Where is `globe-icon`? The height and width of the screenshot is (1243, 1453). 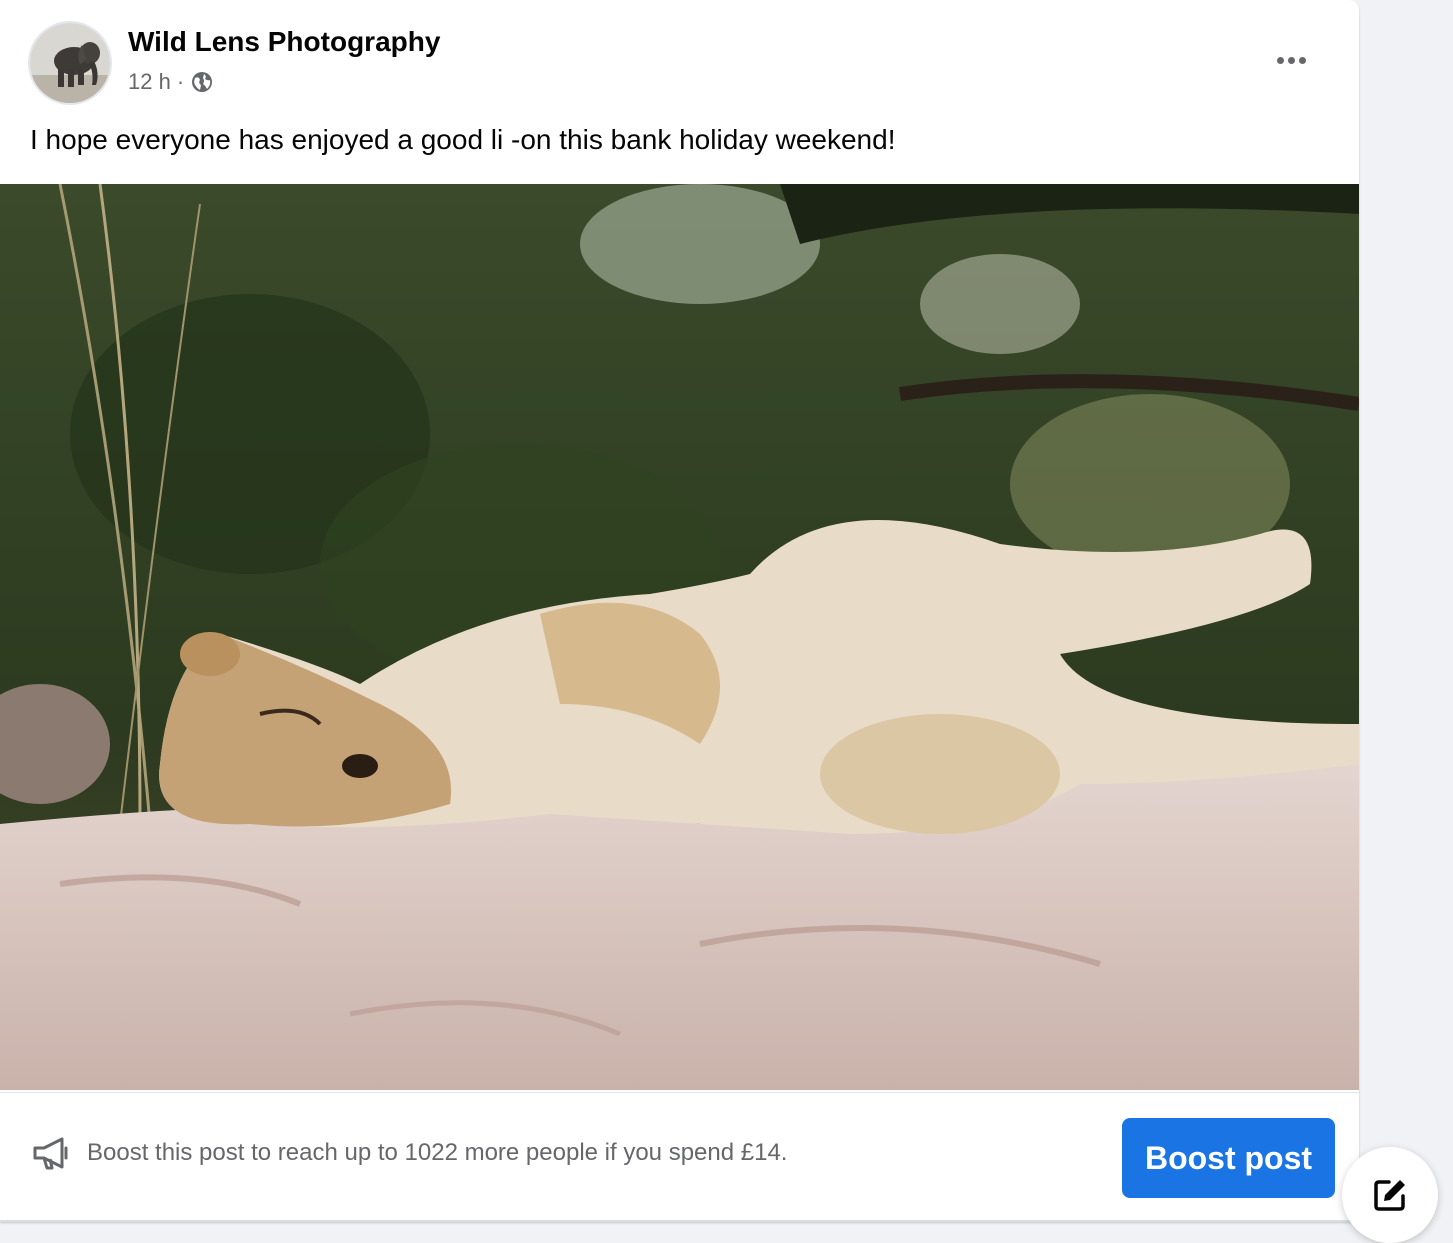 globe-icon is located at coordinates (202, 82).